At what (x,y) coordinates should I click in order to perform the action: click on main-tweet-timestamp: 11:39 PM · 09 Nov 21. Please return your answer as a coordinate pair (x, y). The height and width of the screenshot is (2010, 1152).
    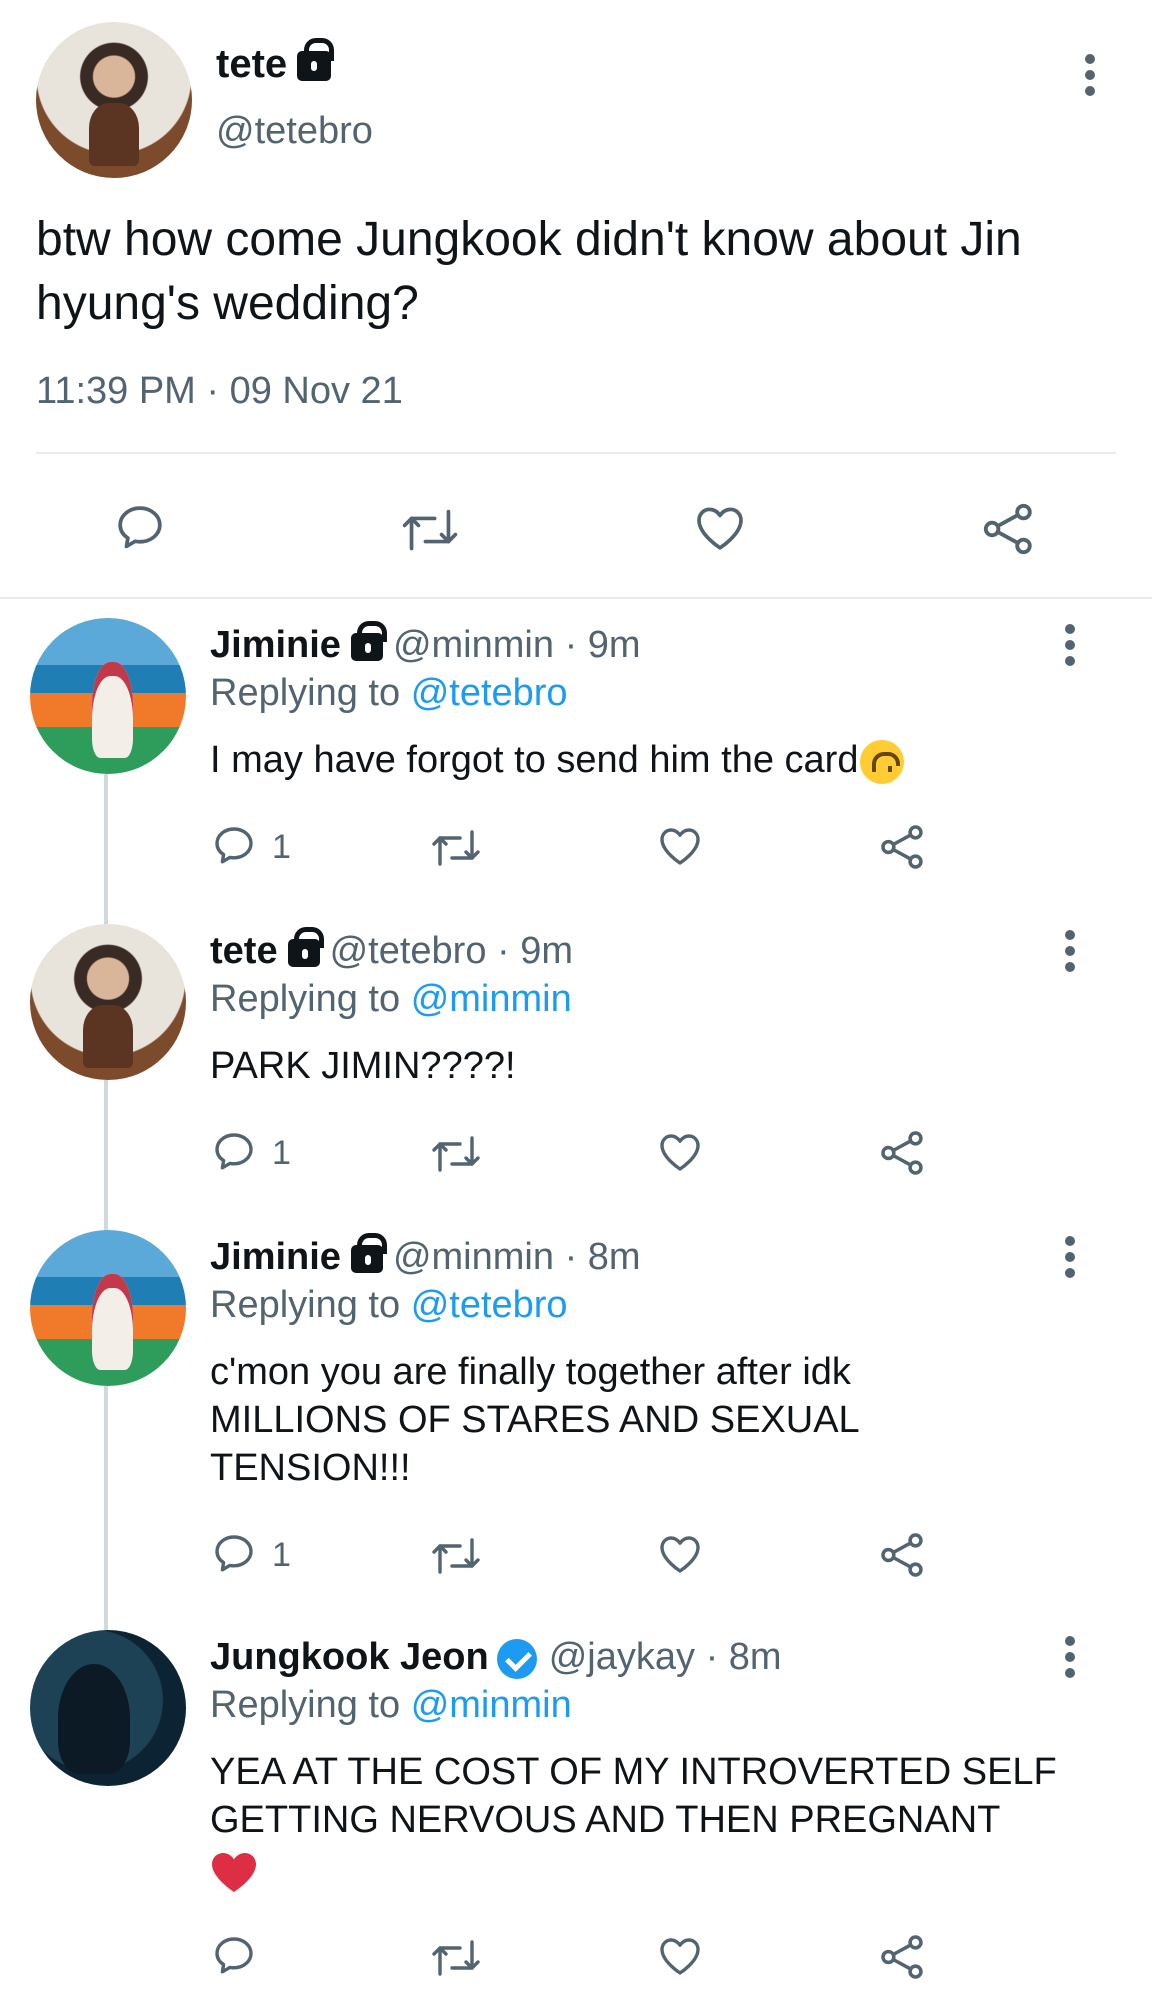
    Looking at the image, I should click on (219, 391).